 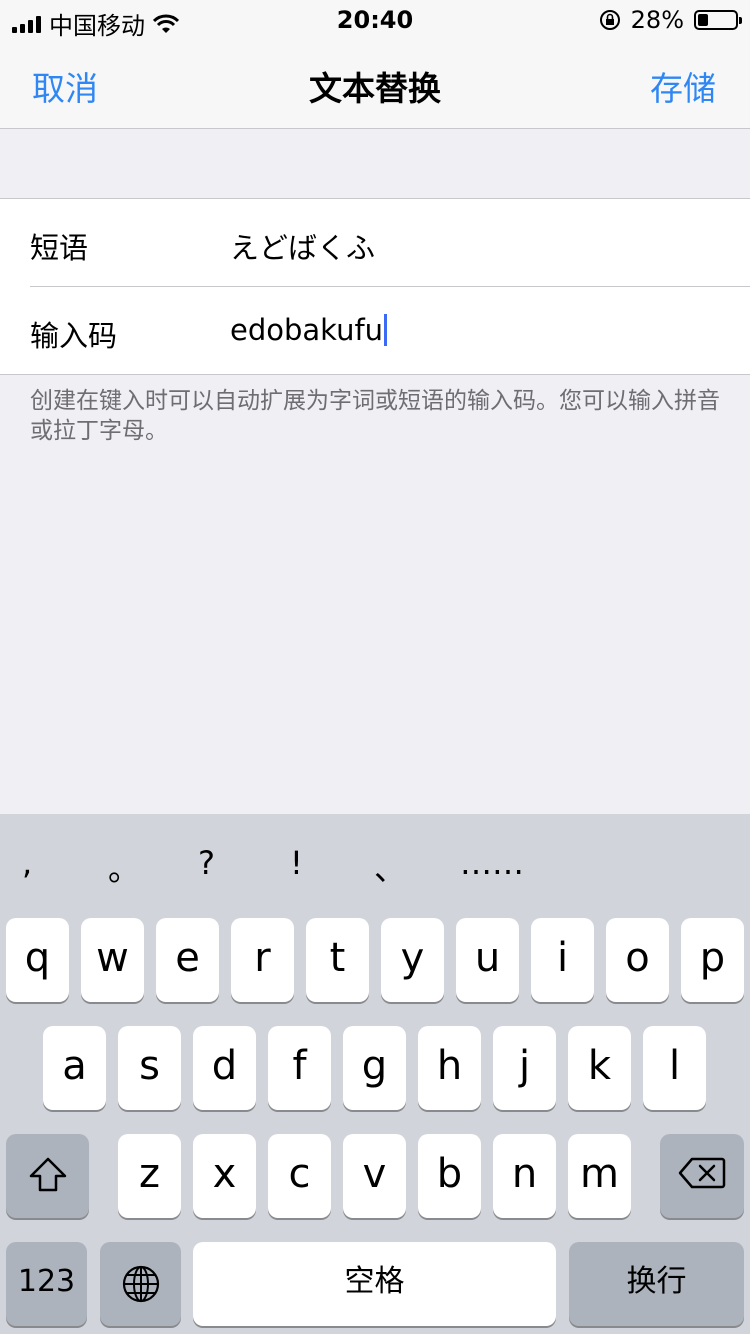 What do you see at coordinates (390, 330) in the screenshot?
I see `shortcut-row: 输入码 edobakufu` at bounding box center [390, 330].